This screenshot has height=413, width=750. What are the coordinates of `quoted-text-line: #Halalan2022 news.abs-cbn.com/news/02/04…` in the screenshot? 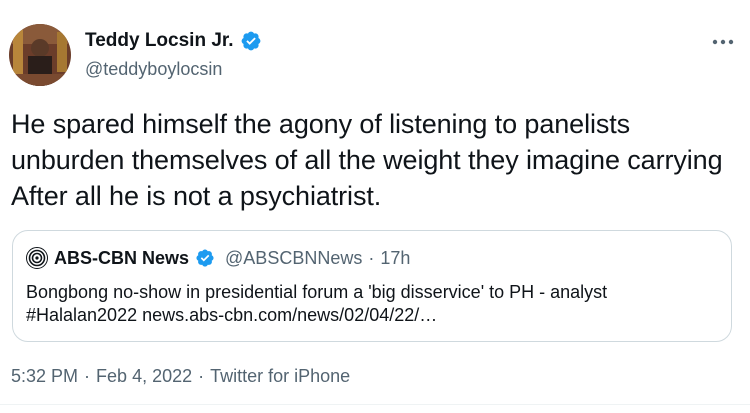 It's located at (232, 315).